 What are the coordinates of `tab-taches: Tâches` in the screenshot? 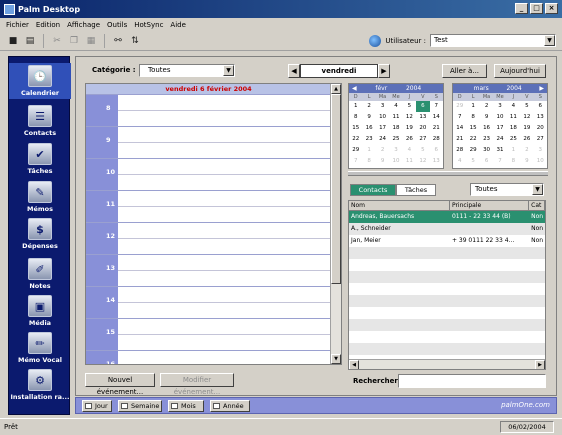 It's located at (416, 190).